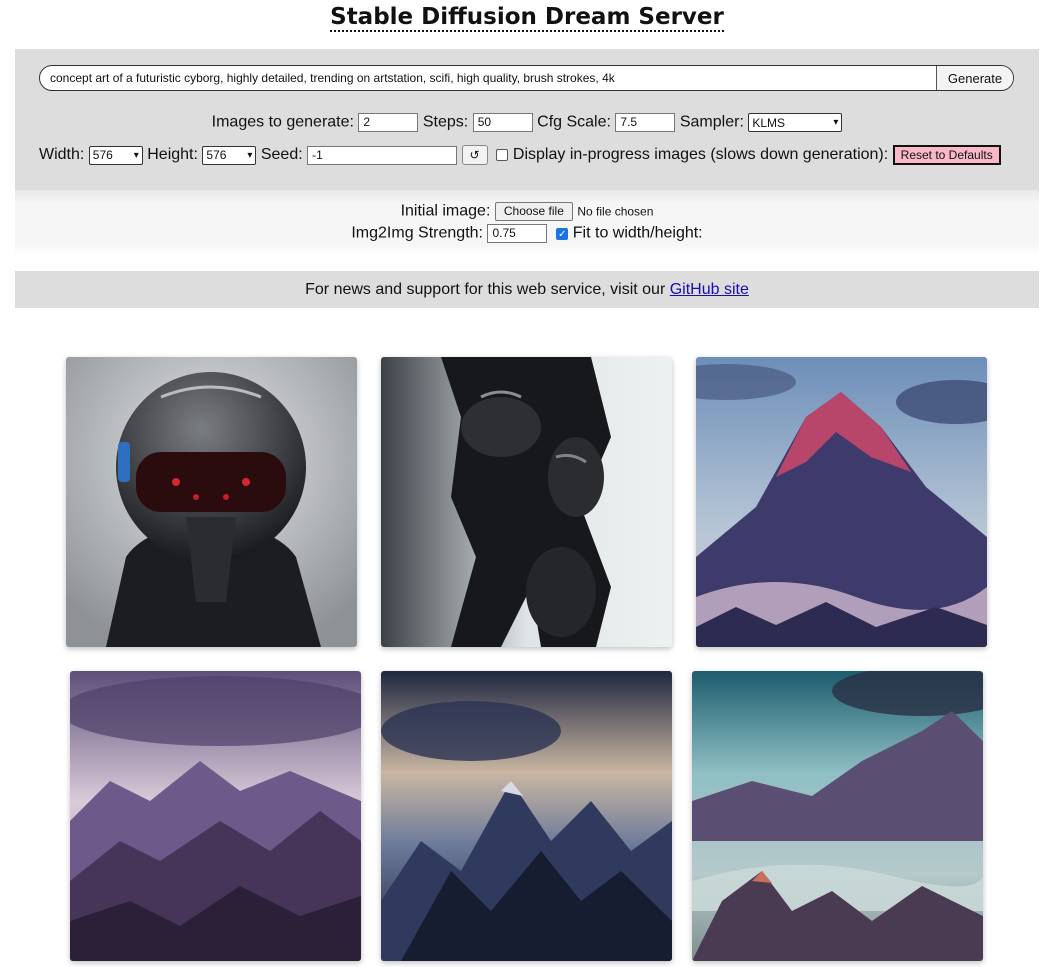 The height and width of the screenshot is (967, 1054). I want to click on page-title: Stable Diffusion Dream Server, so click(527, 16).